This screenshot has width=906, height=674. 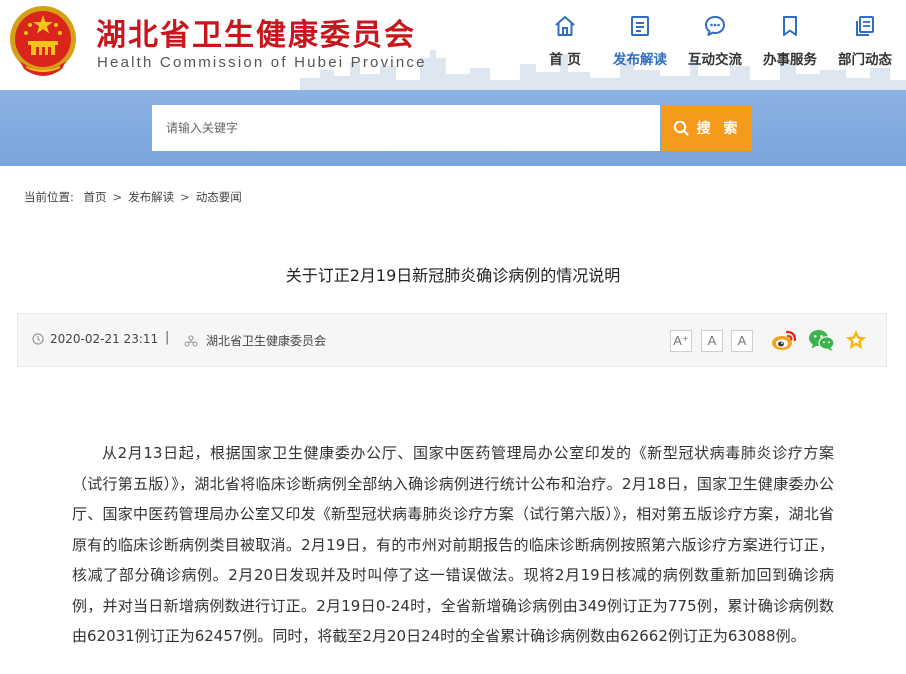 What do you see at coordinates (712, 341) in the screenshot?
I see `font-default-button: A` at bounding box center [712, 341].